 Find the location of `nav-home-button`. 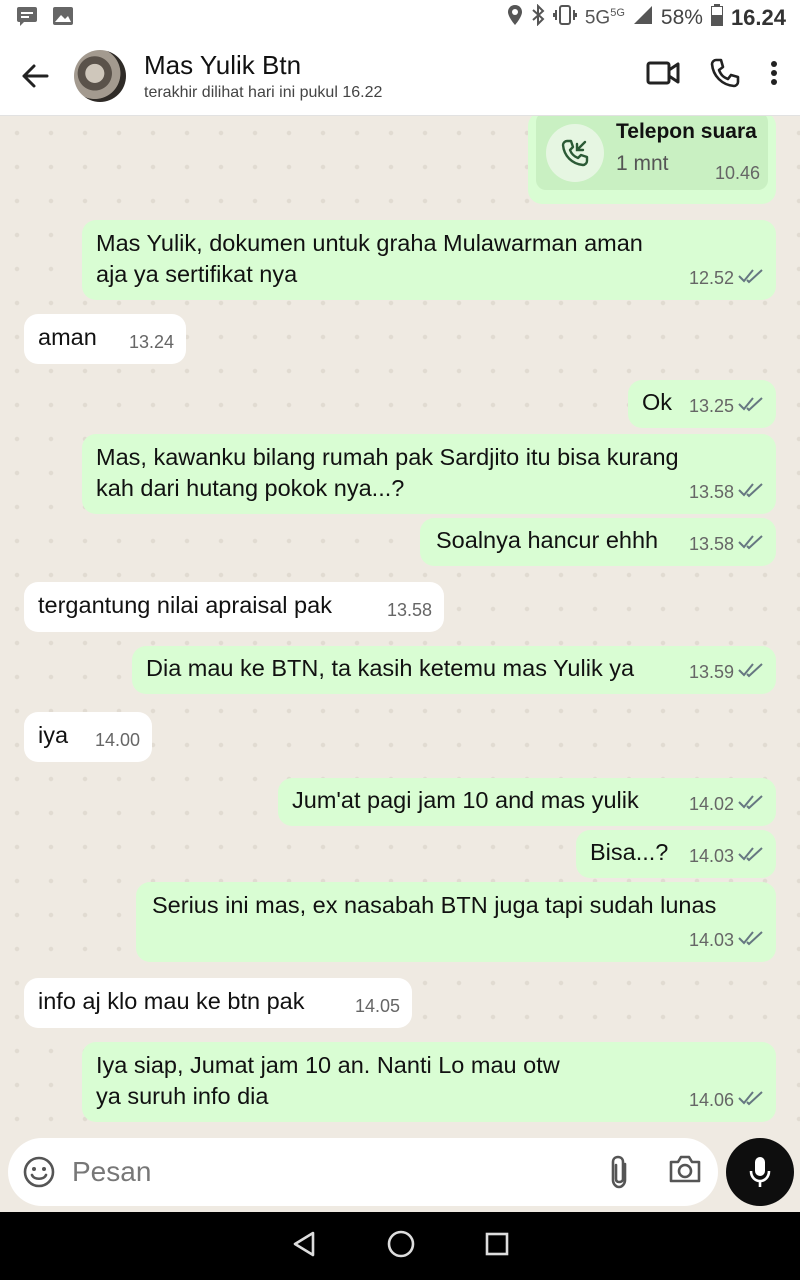

nav-home-button is located at coordinates (401, 1246).